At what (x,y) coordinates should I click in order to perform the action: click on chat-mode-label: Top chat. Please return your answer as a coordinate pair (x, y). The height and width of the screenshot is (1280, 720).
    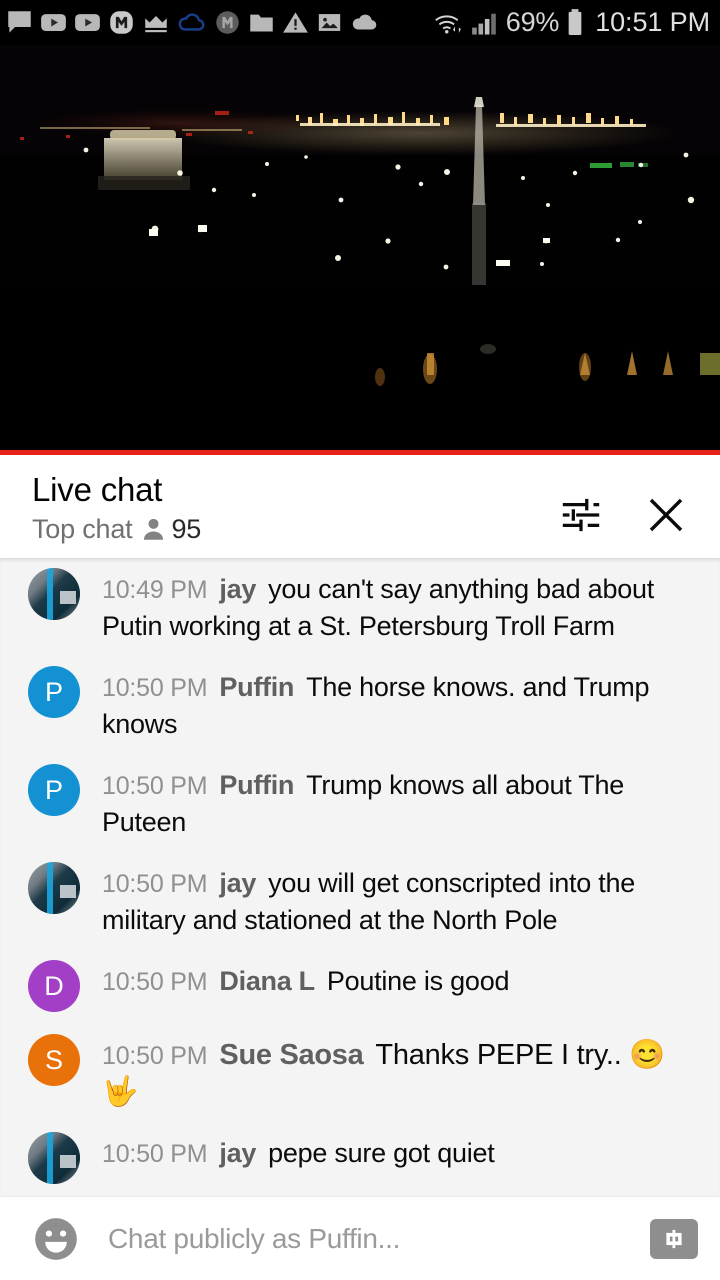
    Looking at the image, I should click on (82, 529).